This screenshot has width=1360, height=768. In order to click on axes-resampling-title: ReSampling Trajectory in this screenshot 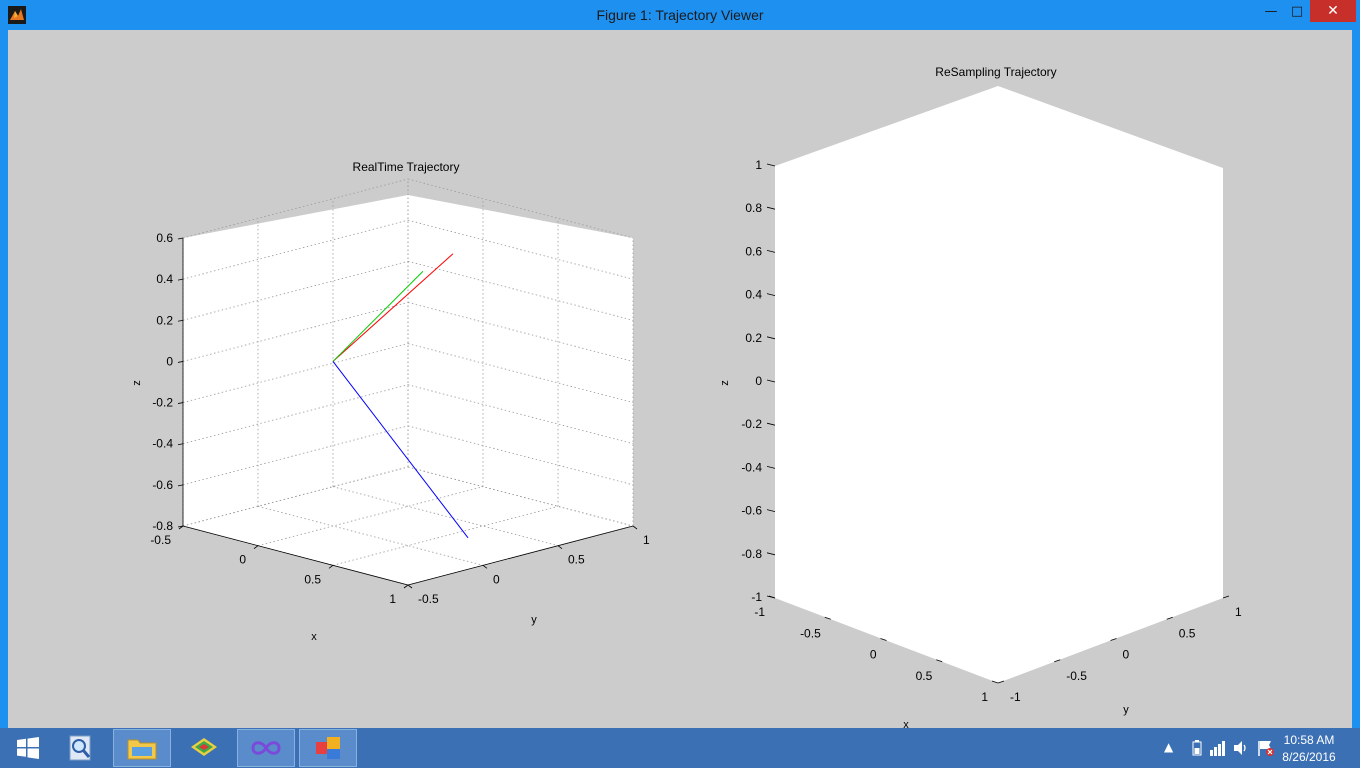, I will do `click(995, 72)`.